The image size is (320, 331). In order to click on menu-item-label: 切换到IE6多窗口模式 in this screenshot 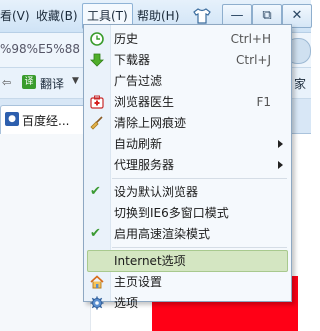, I will do `click(171, 213)`.